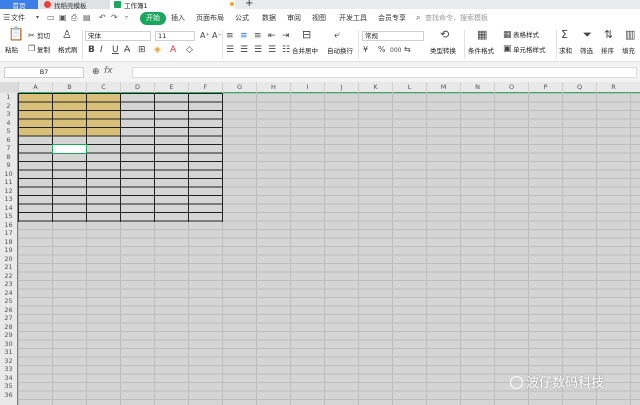 This screenshot has height=405, width=640. Describe the element at coordinates (353, 18) in the screenshot. I see `menu-developer: 开发工具` at that location.